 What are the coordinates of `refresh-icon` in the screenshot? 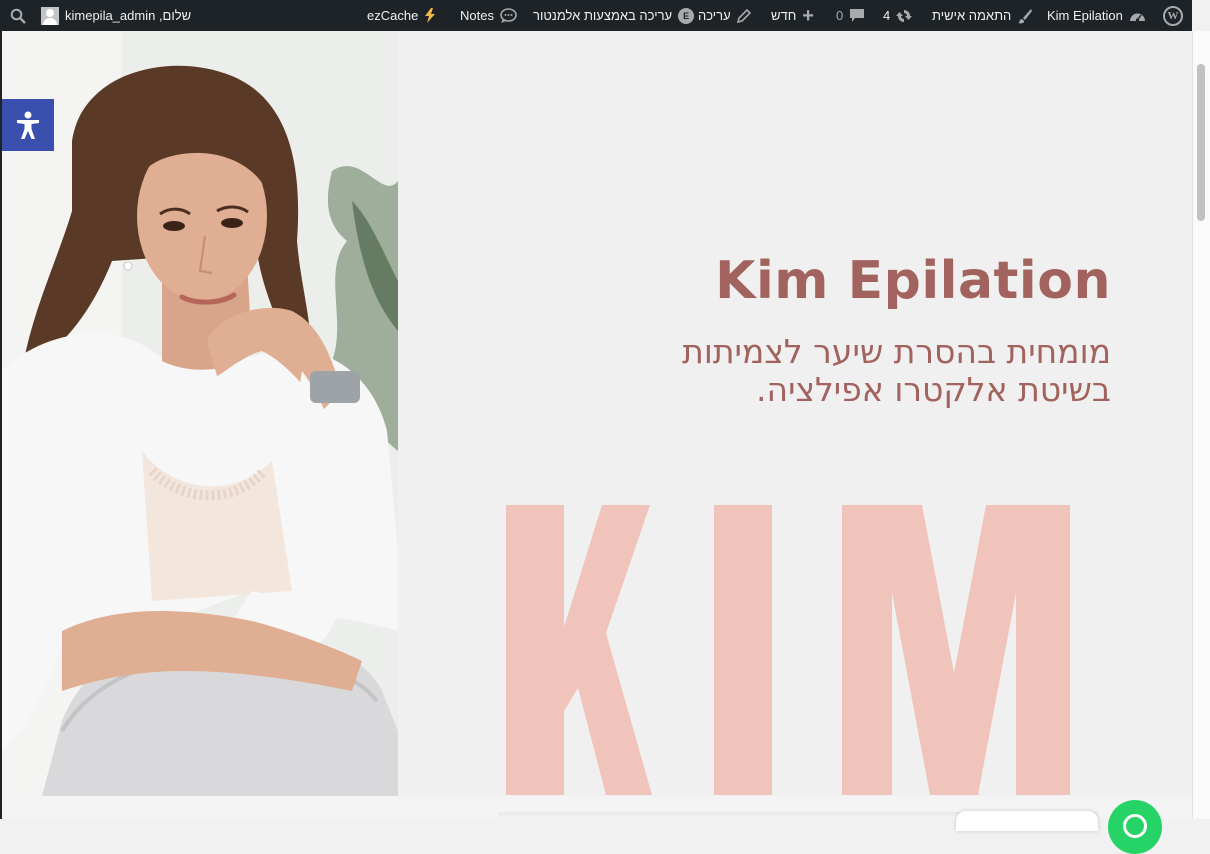 It's located at (904, 16).